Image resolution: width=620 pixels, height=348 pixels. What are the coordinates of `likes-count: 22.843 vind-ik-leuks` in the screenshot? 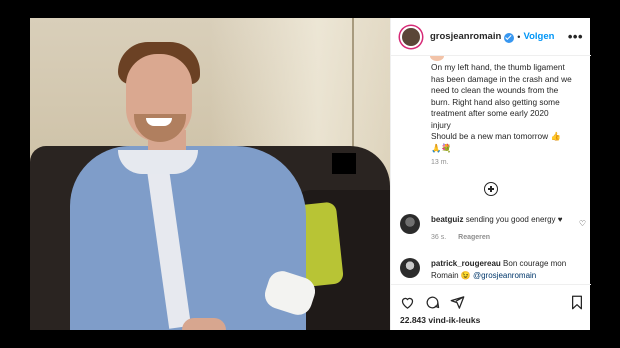 It's located at (440, 320).